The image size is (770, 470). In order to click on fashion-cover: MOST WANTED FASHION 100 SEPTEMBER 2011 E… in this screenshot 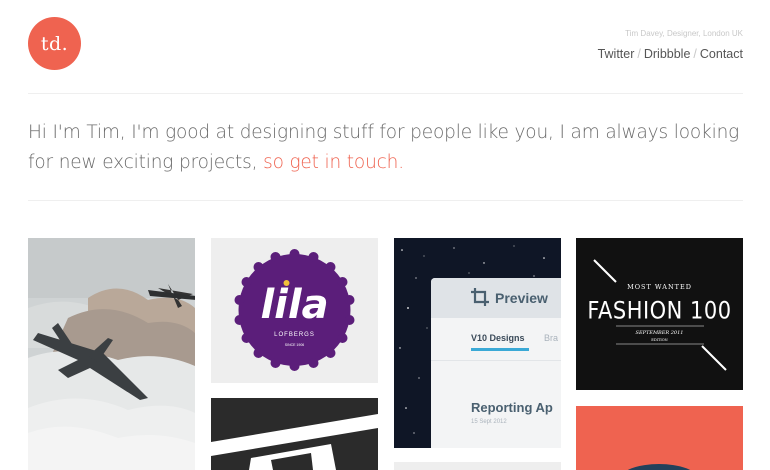, I will do `click(659, 314)`.